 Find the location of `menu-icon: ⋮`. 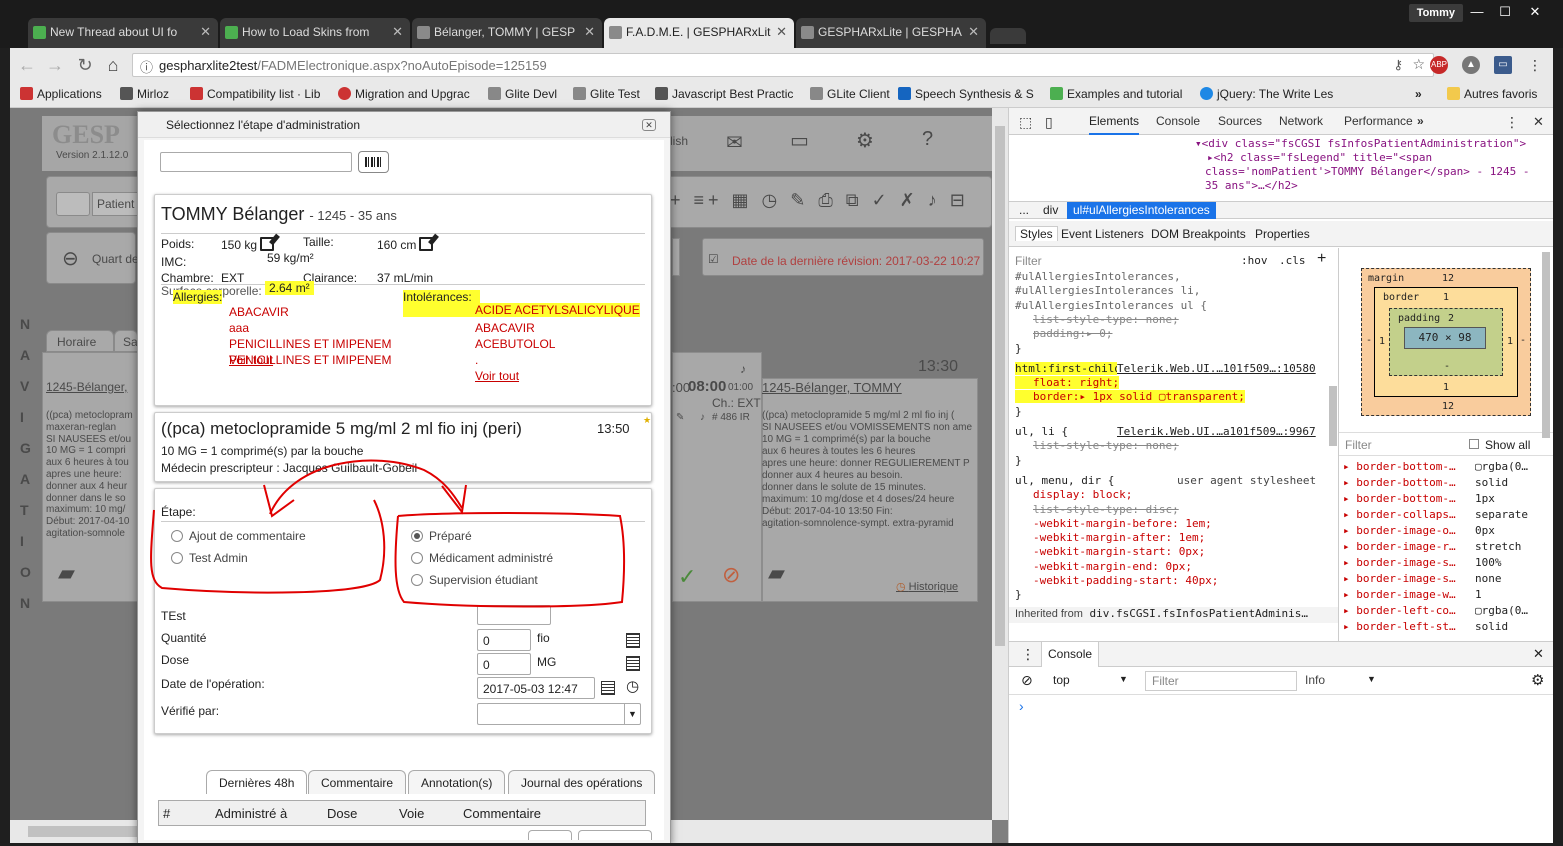

menu-icon: ⋮ is located at coordinates (1535, 65).